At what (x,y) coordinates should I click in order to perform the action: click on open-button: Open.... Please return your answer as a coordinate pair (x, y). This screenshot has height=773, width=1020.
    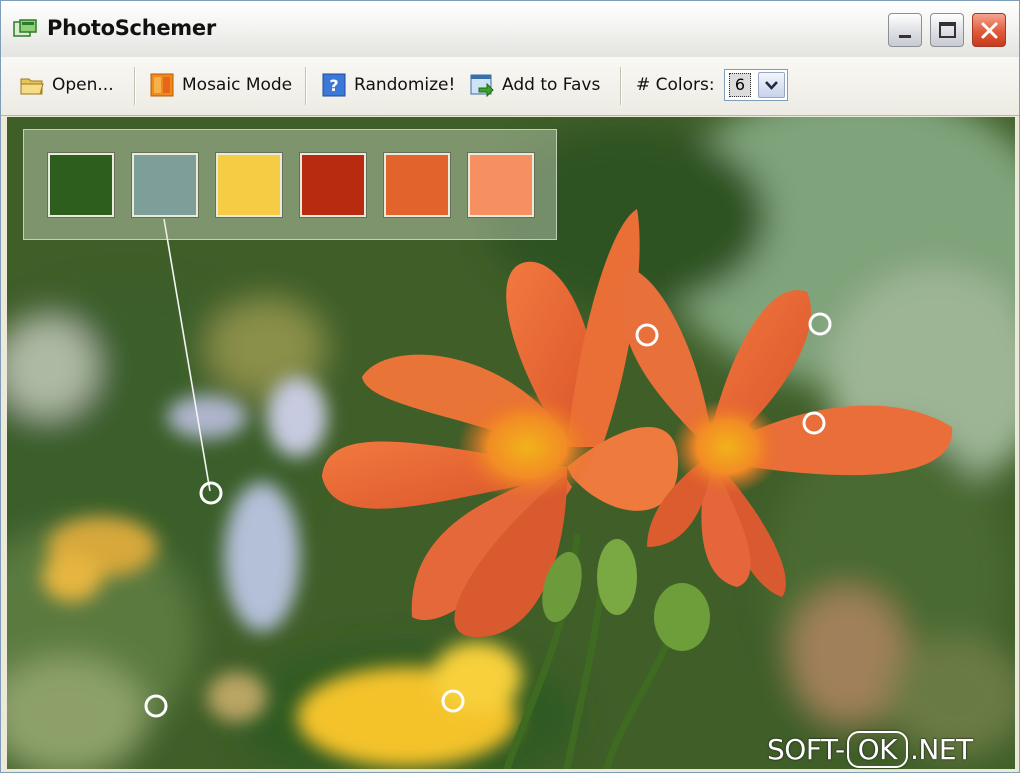
    Looking at the image, I should click on (66, 85).